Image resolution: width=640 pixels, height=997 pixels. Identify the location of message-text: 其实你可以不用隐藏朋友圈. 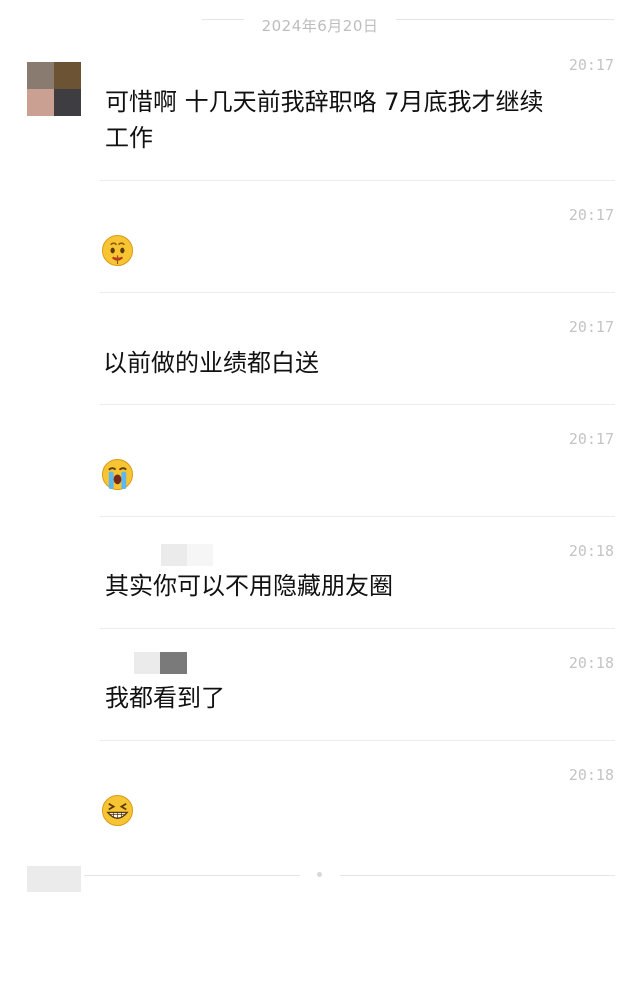
(249, 586).